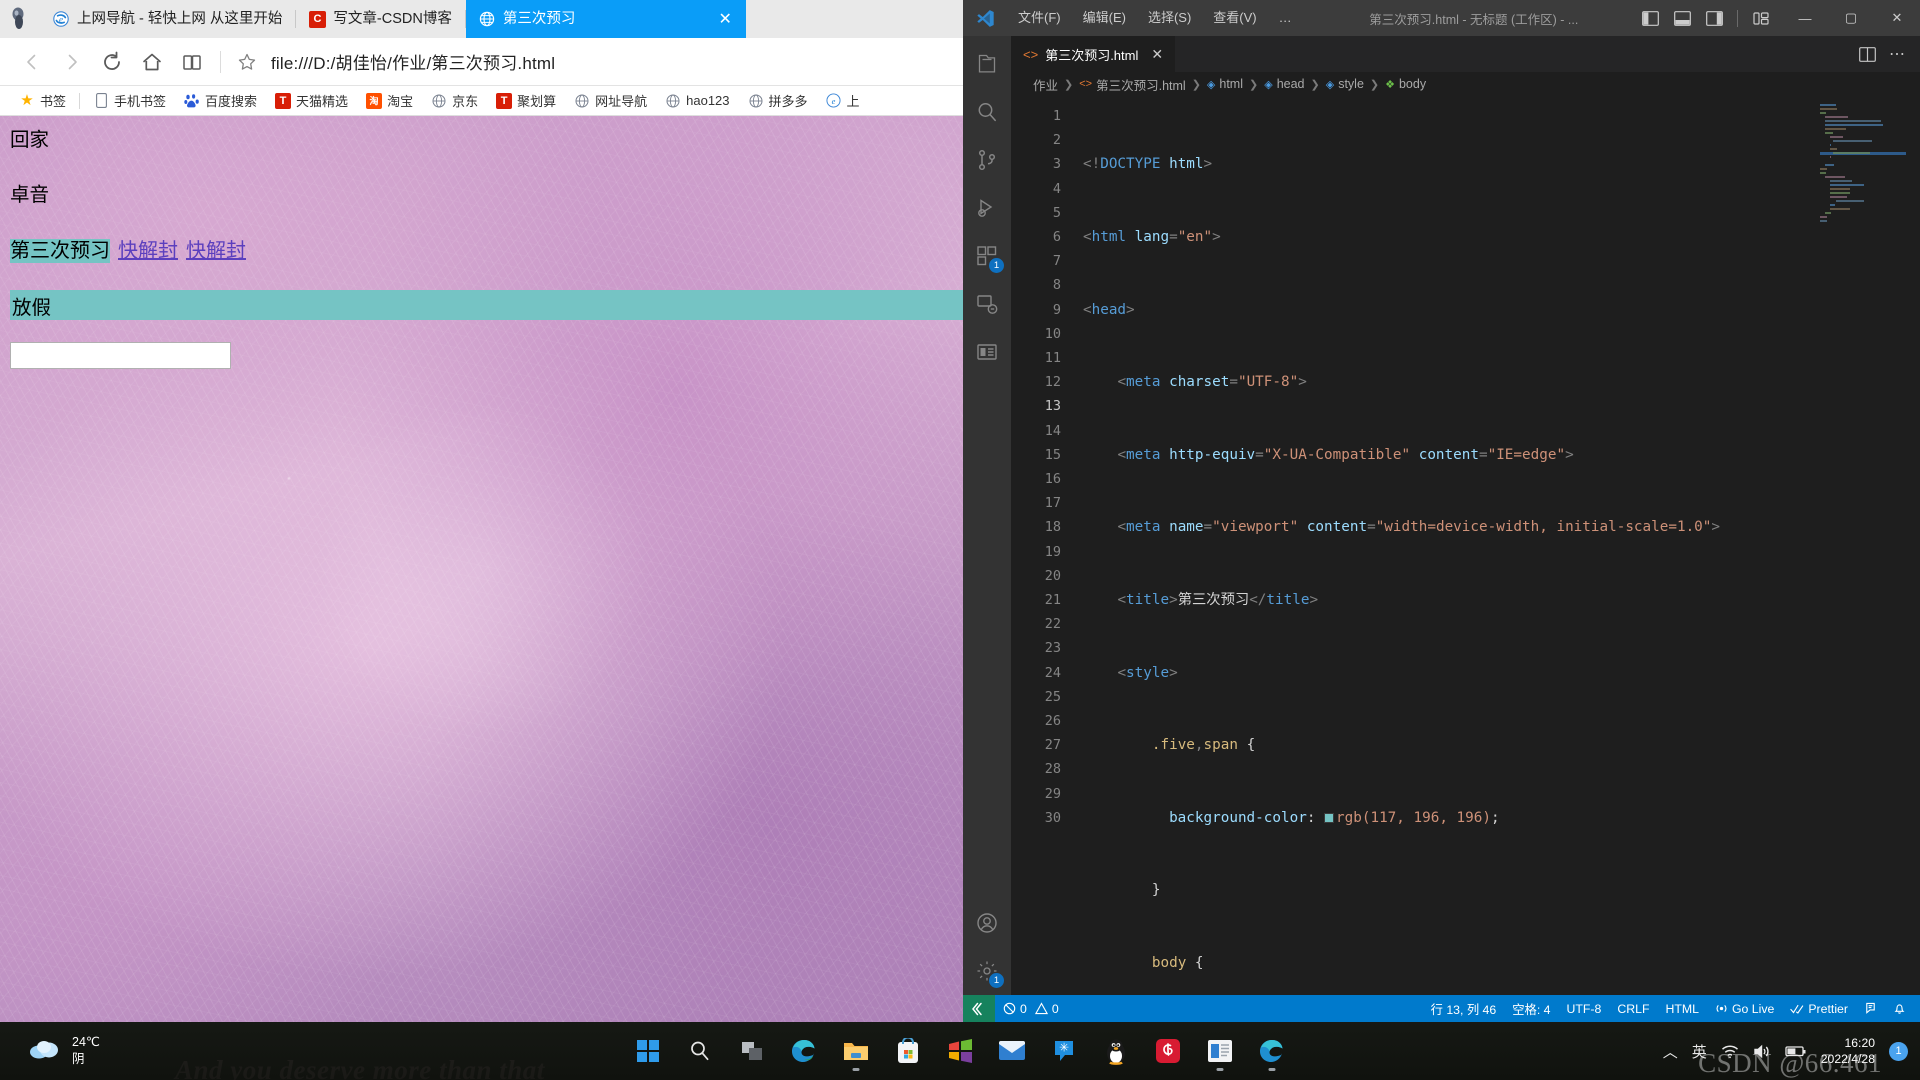  I want to click on prettier-button: Prettier, so click(1819, 1008).